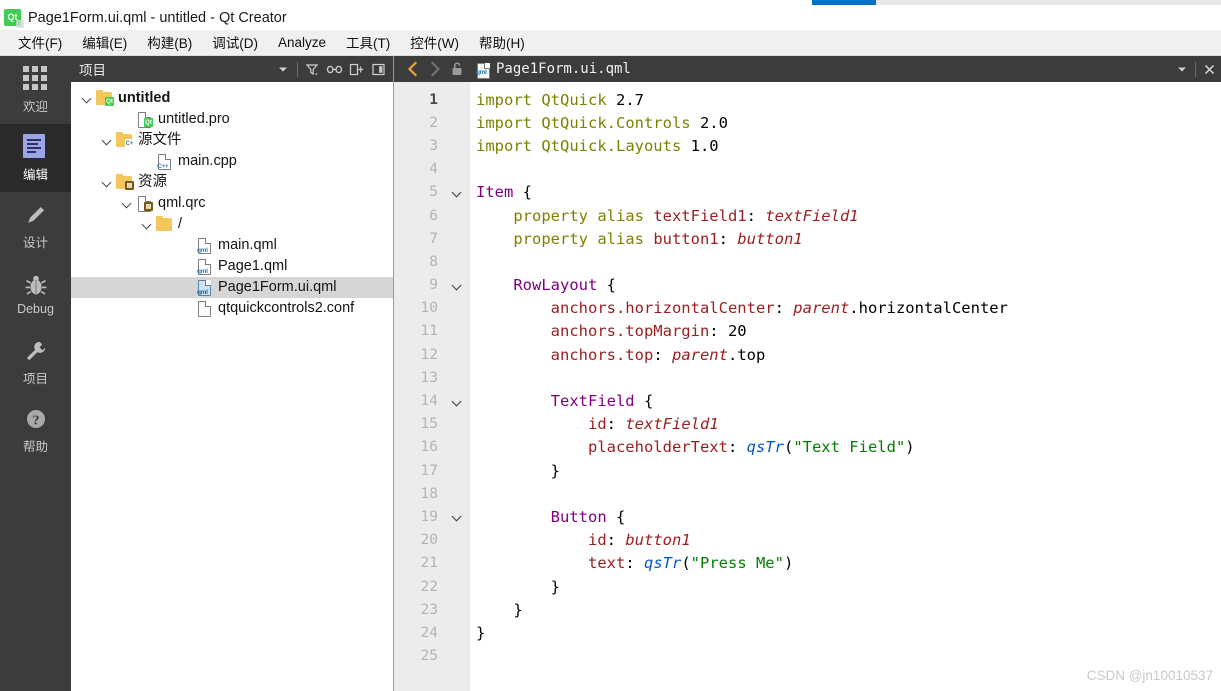  I want to click on editor-toolbar: qml Page1Form.ui.qml, so click(807, 69).